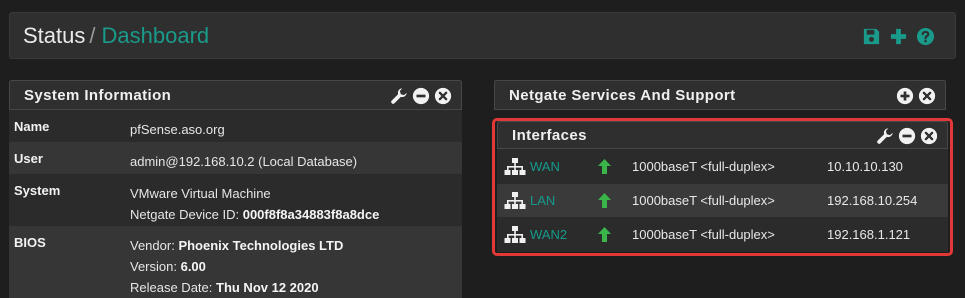  Describe the element at coordinates (30, 242) in the screenshot. I see `sysinfo-key: BIOS` at that location.